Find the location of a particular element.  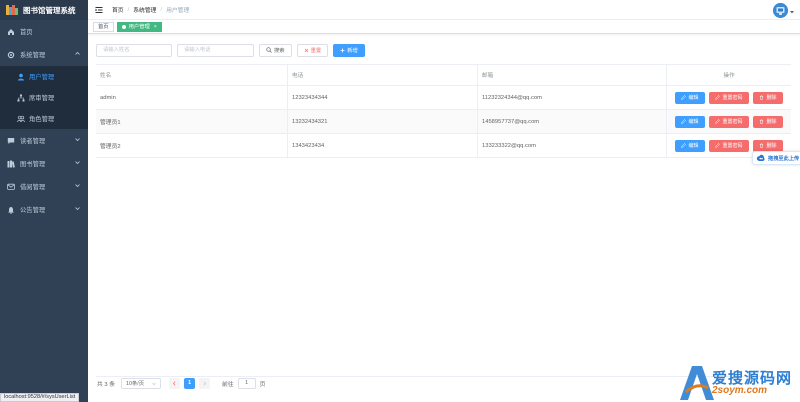

pagination: 共 3 条 10条/页 1 前往 1 页 is located at coordinates (181, 383).